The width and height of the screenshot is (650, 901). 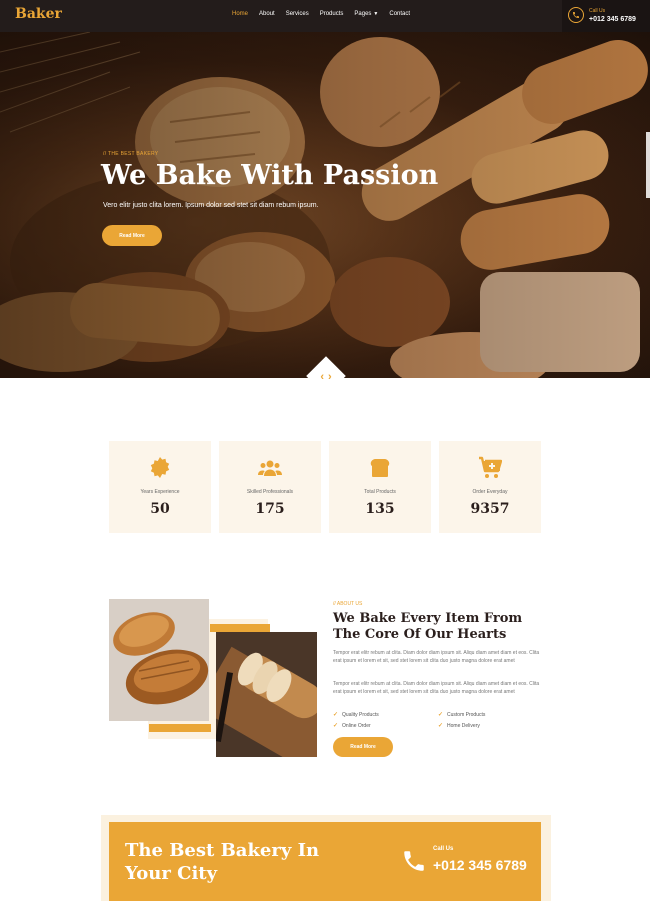 I want to click on fact-label: Total Products, so click(x=380, y=492).